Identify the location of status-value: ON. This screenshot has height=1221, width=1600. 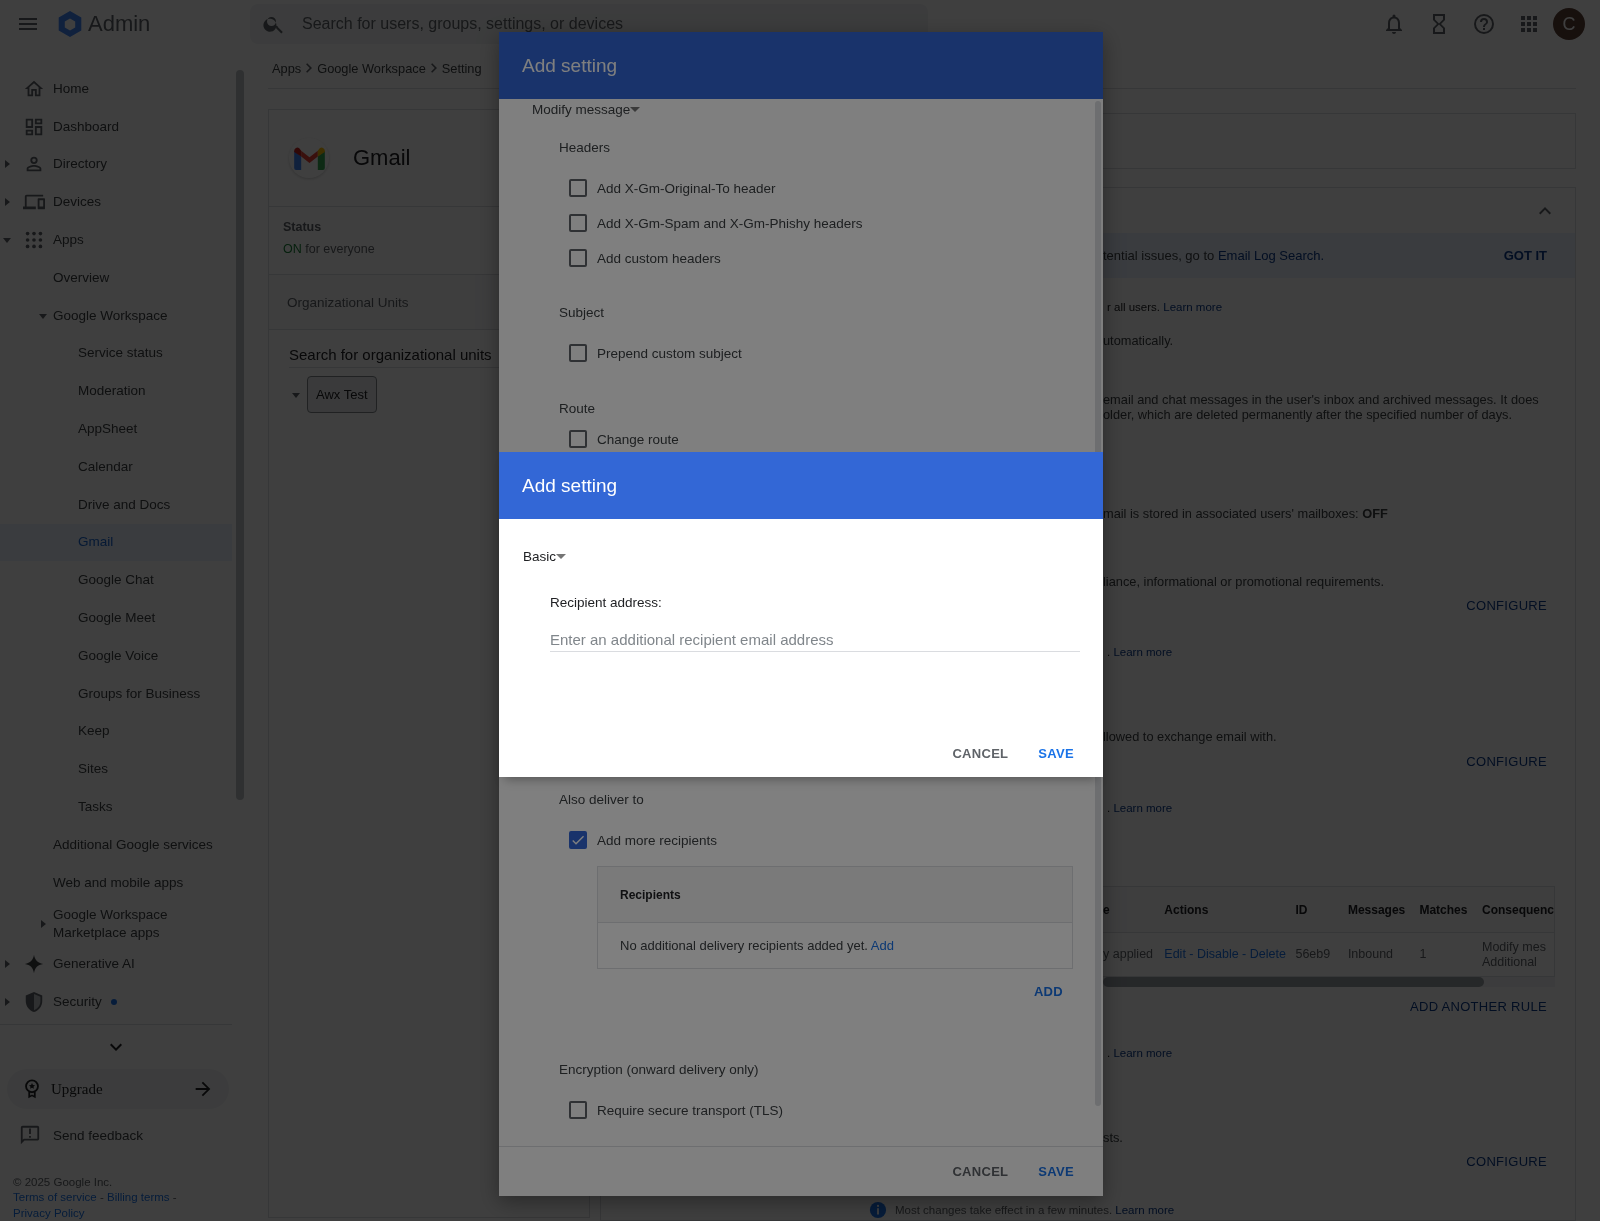
(292, 249).